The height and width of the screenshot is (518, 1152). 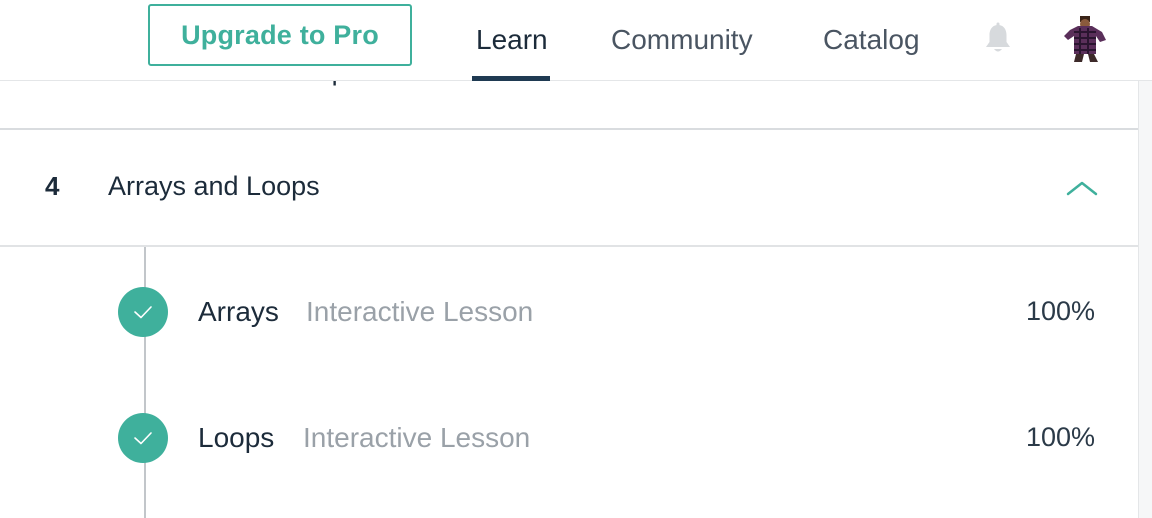 I want to click on nav-active-indicator, so click(x=511, y=78).